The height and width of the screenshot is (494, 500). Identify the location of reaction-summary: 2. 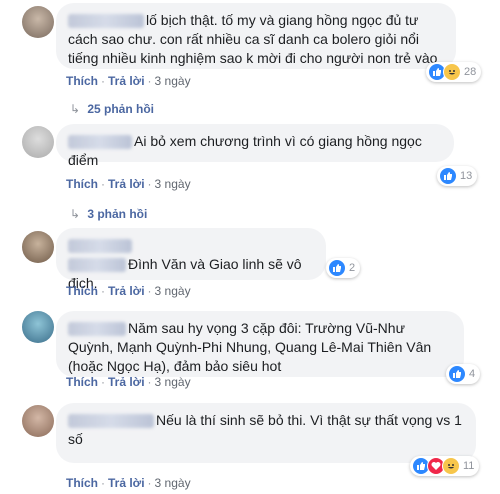
(343, 268).